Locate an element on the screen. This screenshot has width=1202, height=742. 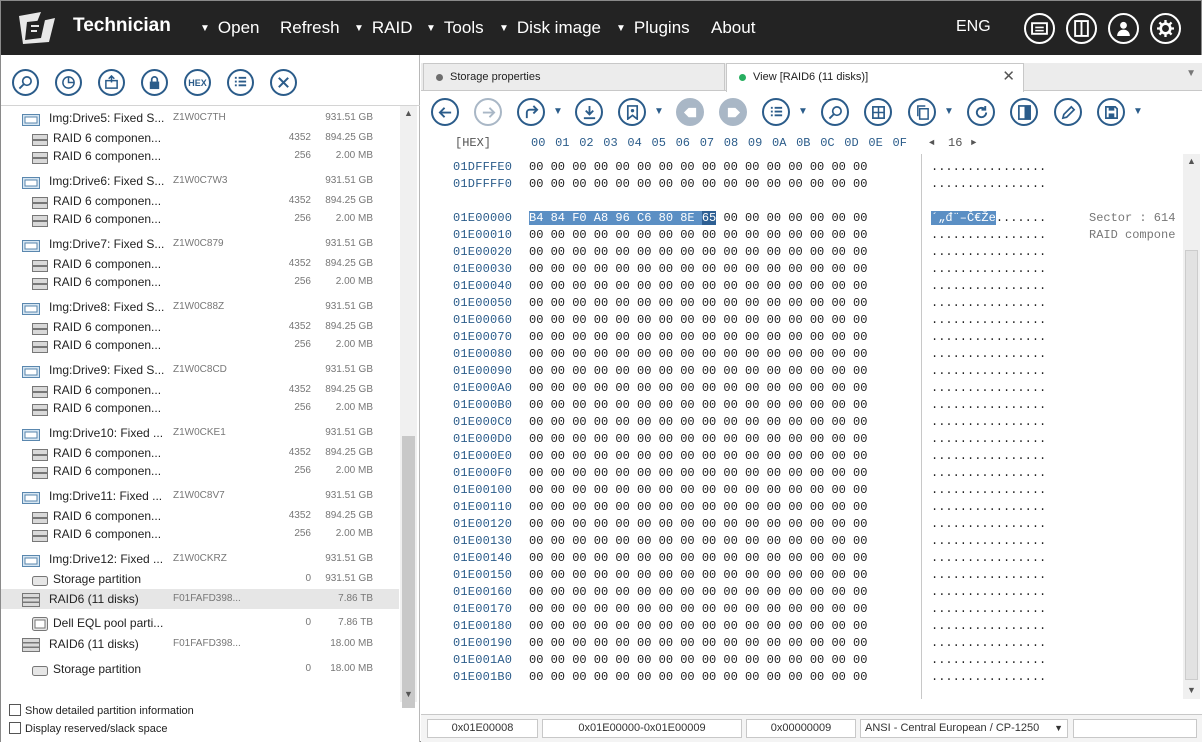
menu-about: About is located at coordinates (733, 28).